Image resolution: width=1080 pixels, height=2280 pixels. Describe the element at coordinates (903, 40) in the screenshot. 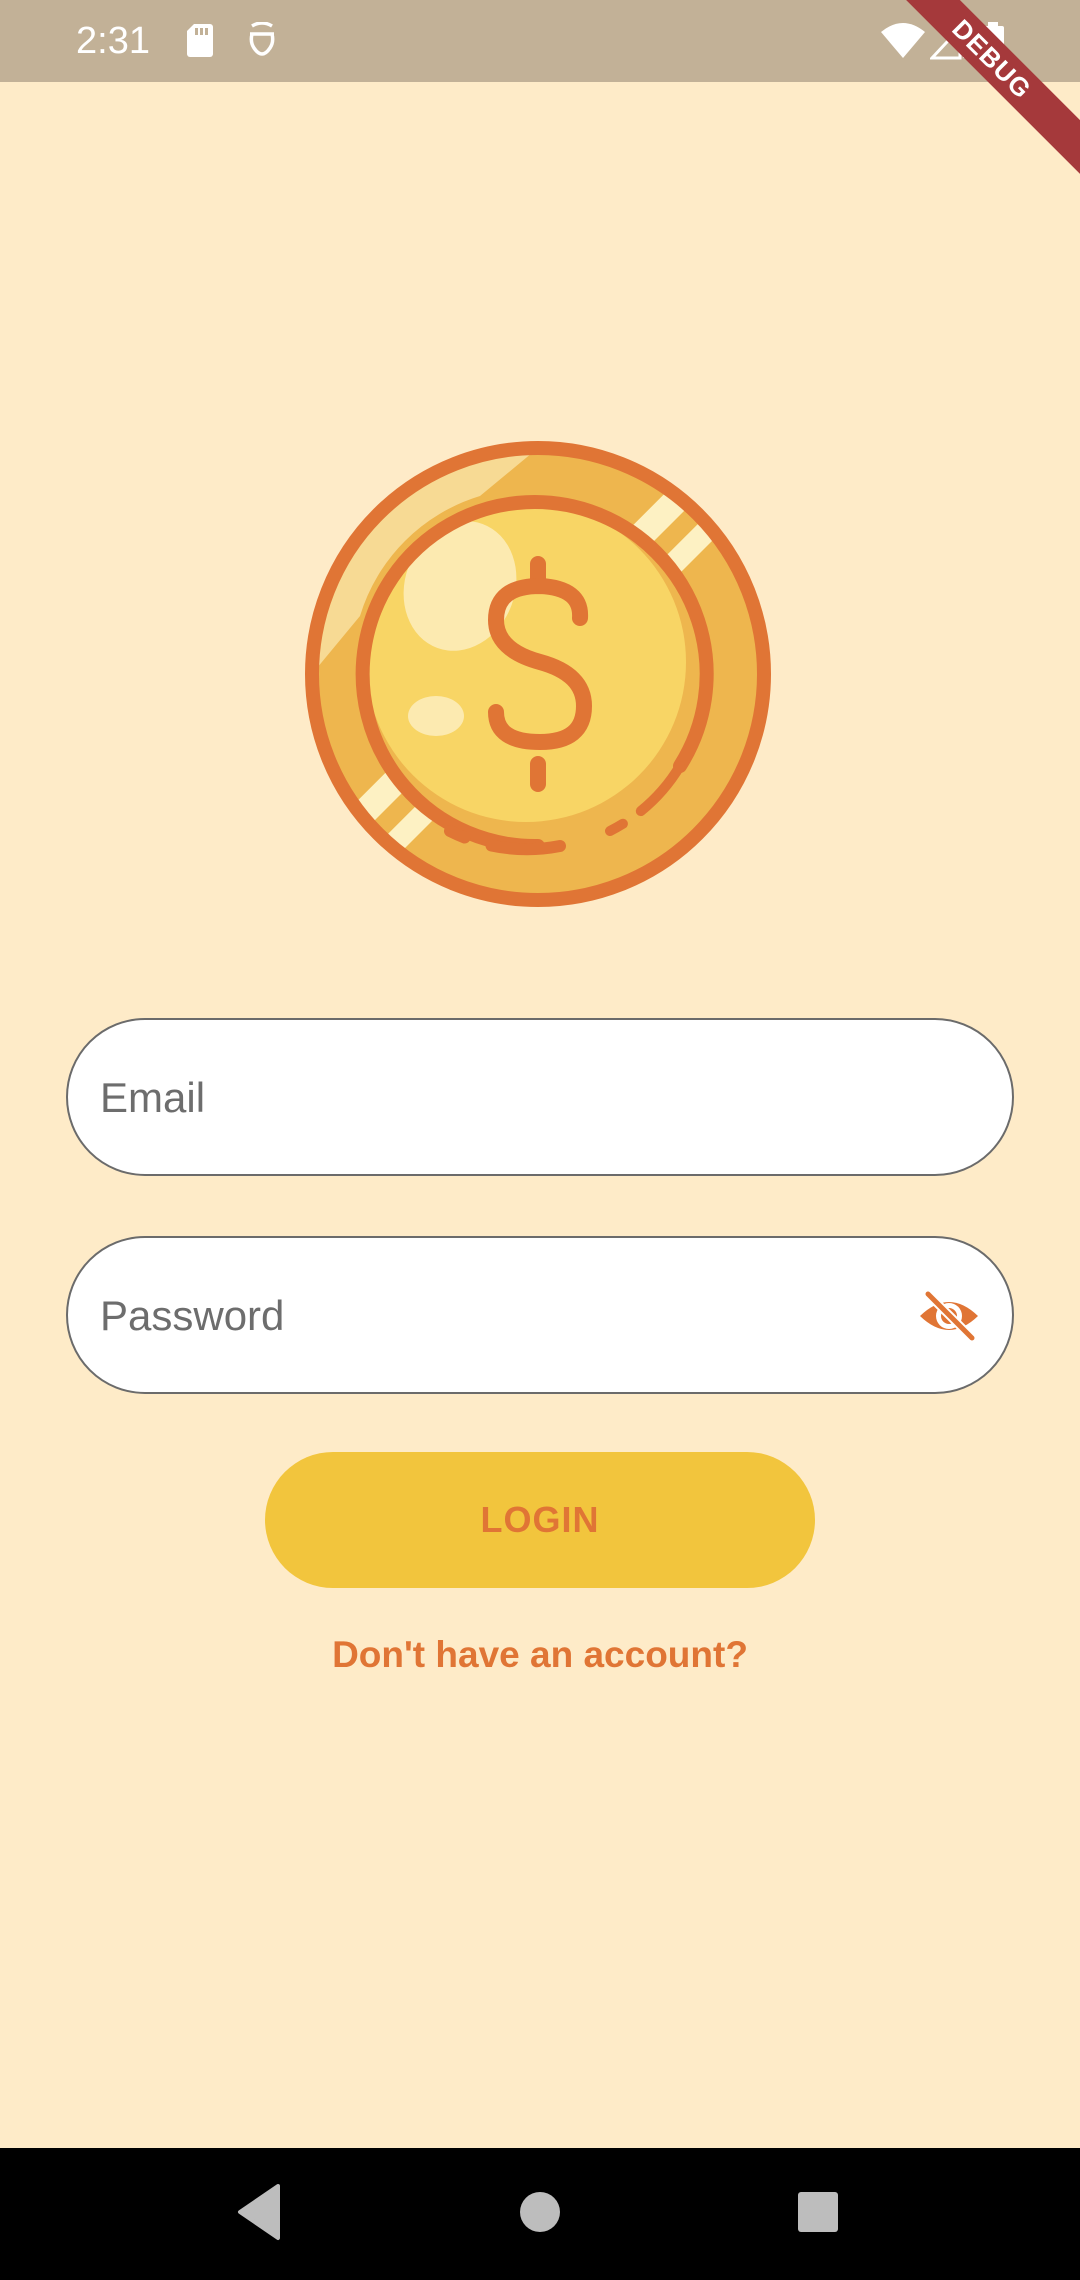

I see `wifi-icon` at that location.